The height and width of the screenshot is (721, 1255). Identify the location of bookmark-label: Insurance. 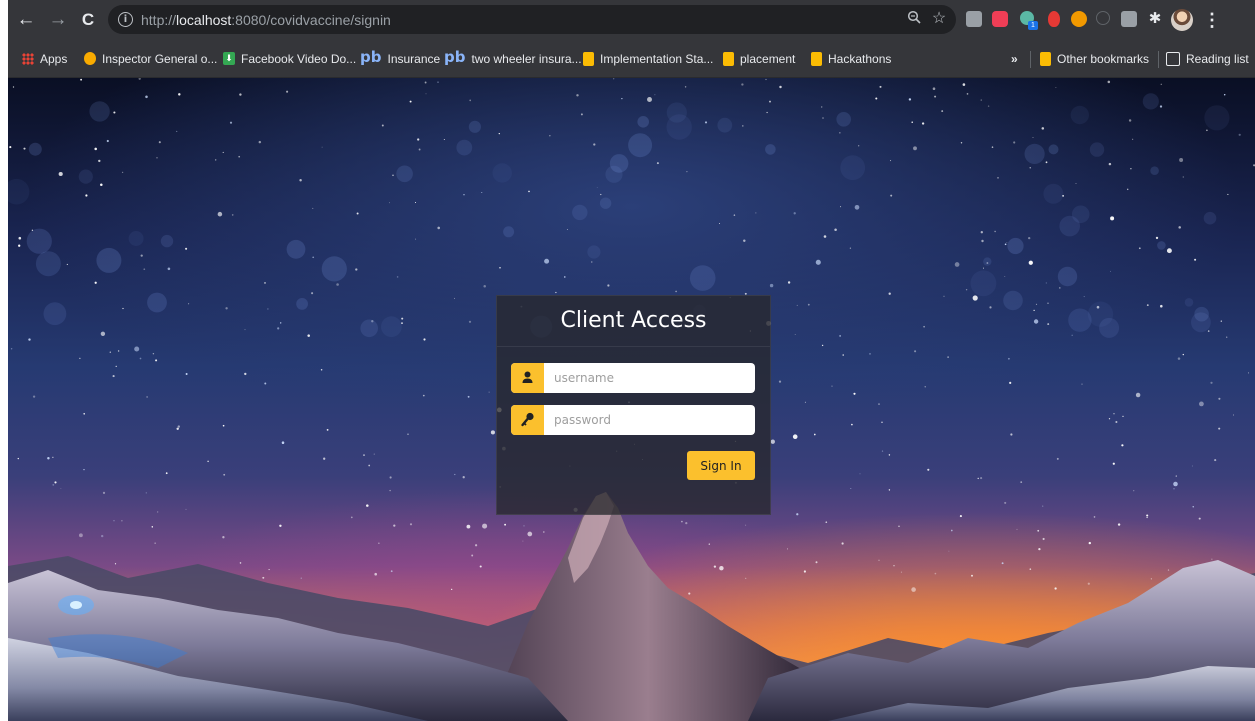
(414, 59).